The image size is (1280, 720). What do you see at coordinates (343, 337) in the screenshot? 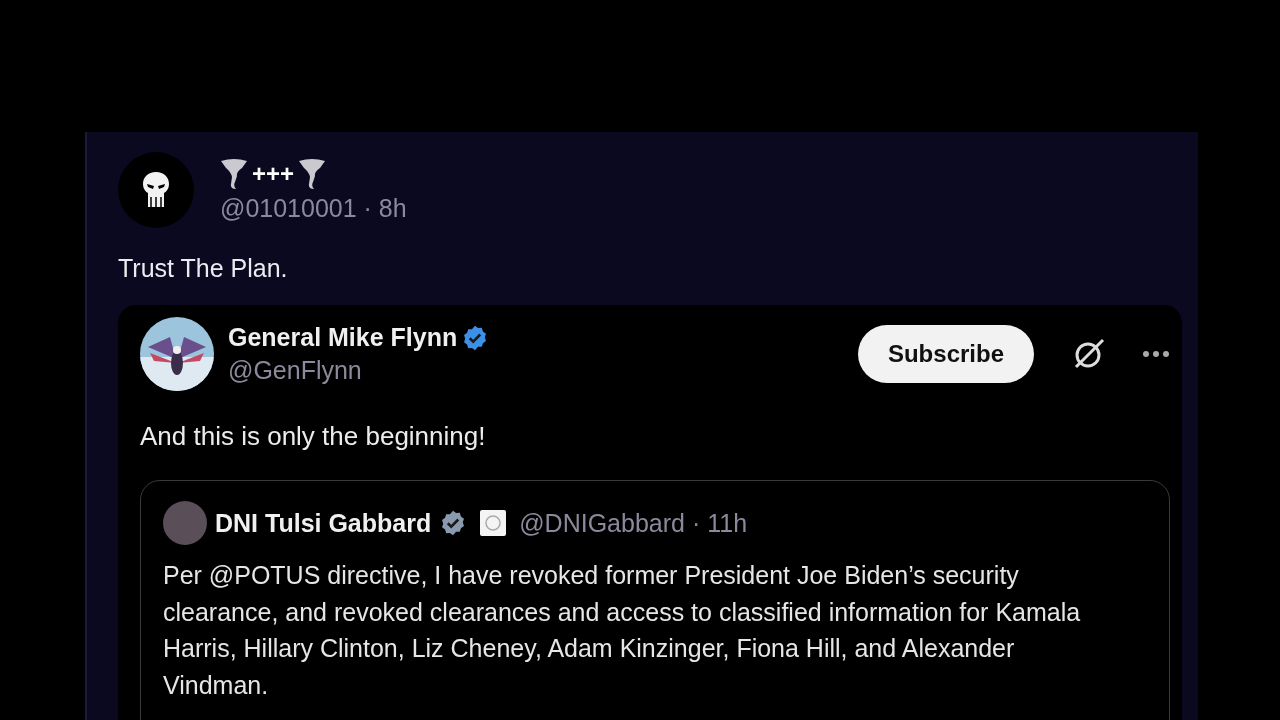
I see `display-name: General Mike Flynn` at bounding box center [343, 337].